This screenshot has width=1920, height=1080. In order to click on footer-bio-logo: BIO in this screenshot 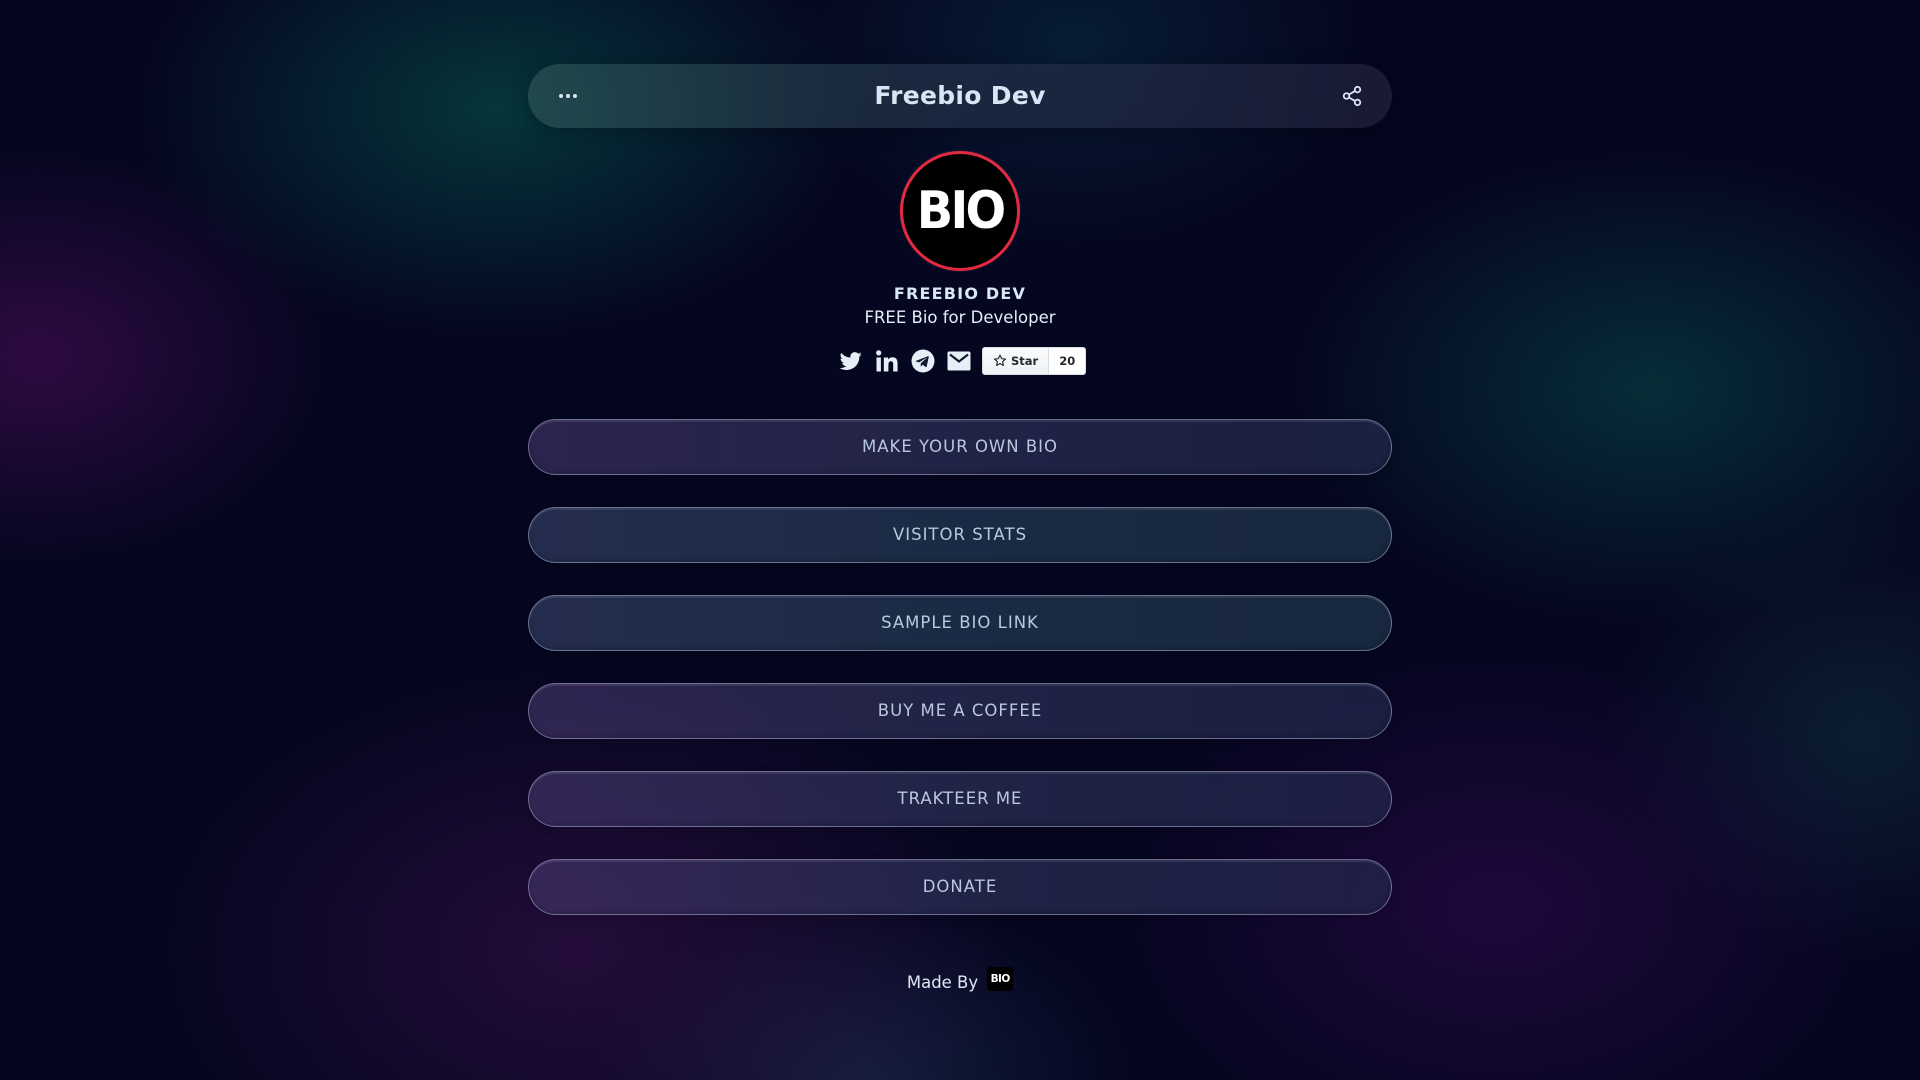, I will do `click(1000, 979)`.